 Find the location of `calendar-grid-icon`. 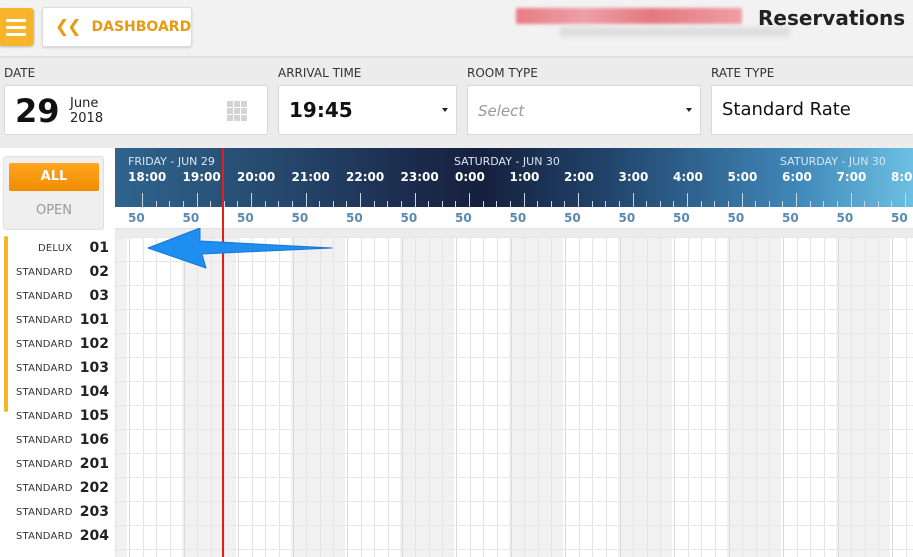

calendar-grid-icon is located at coordinates (237, 111).